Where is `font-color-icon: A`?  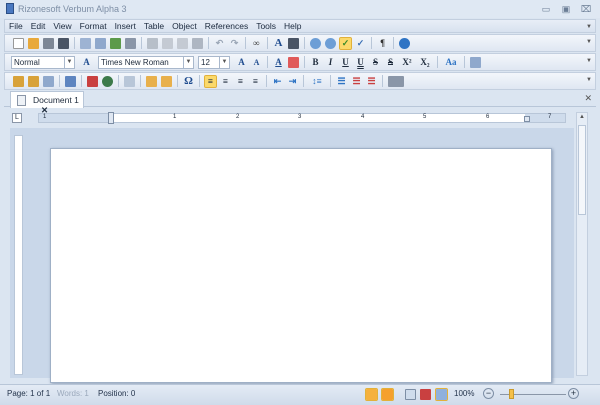
font-color-icon: A is located at coordinates (278, 62).